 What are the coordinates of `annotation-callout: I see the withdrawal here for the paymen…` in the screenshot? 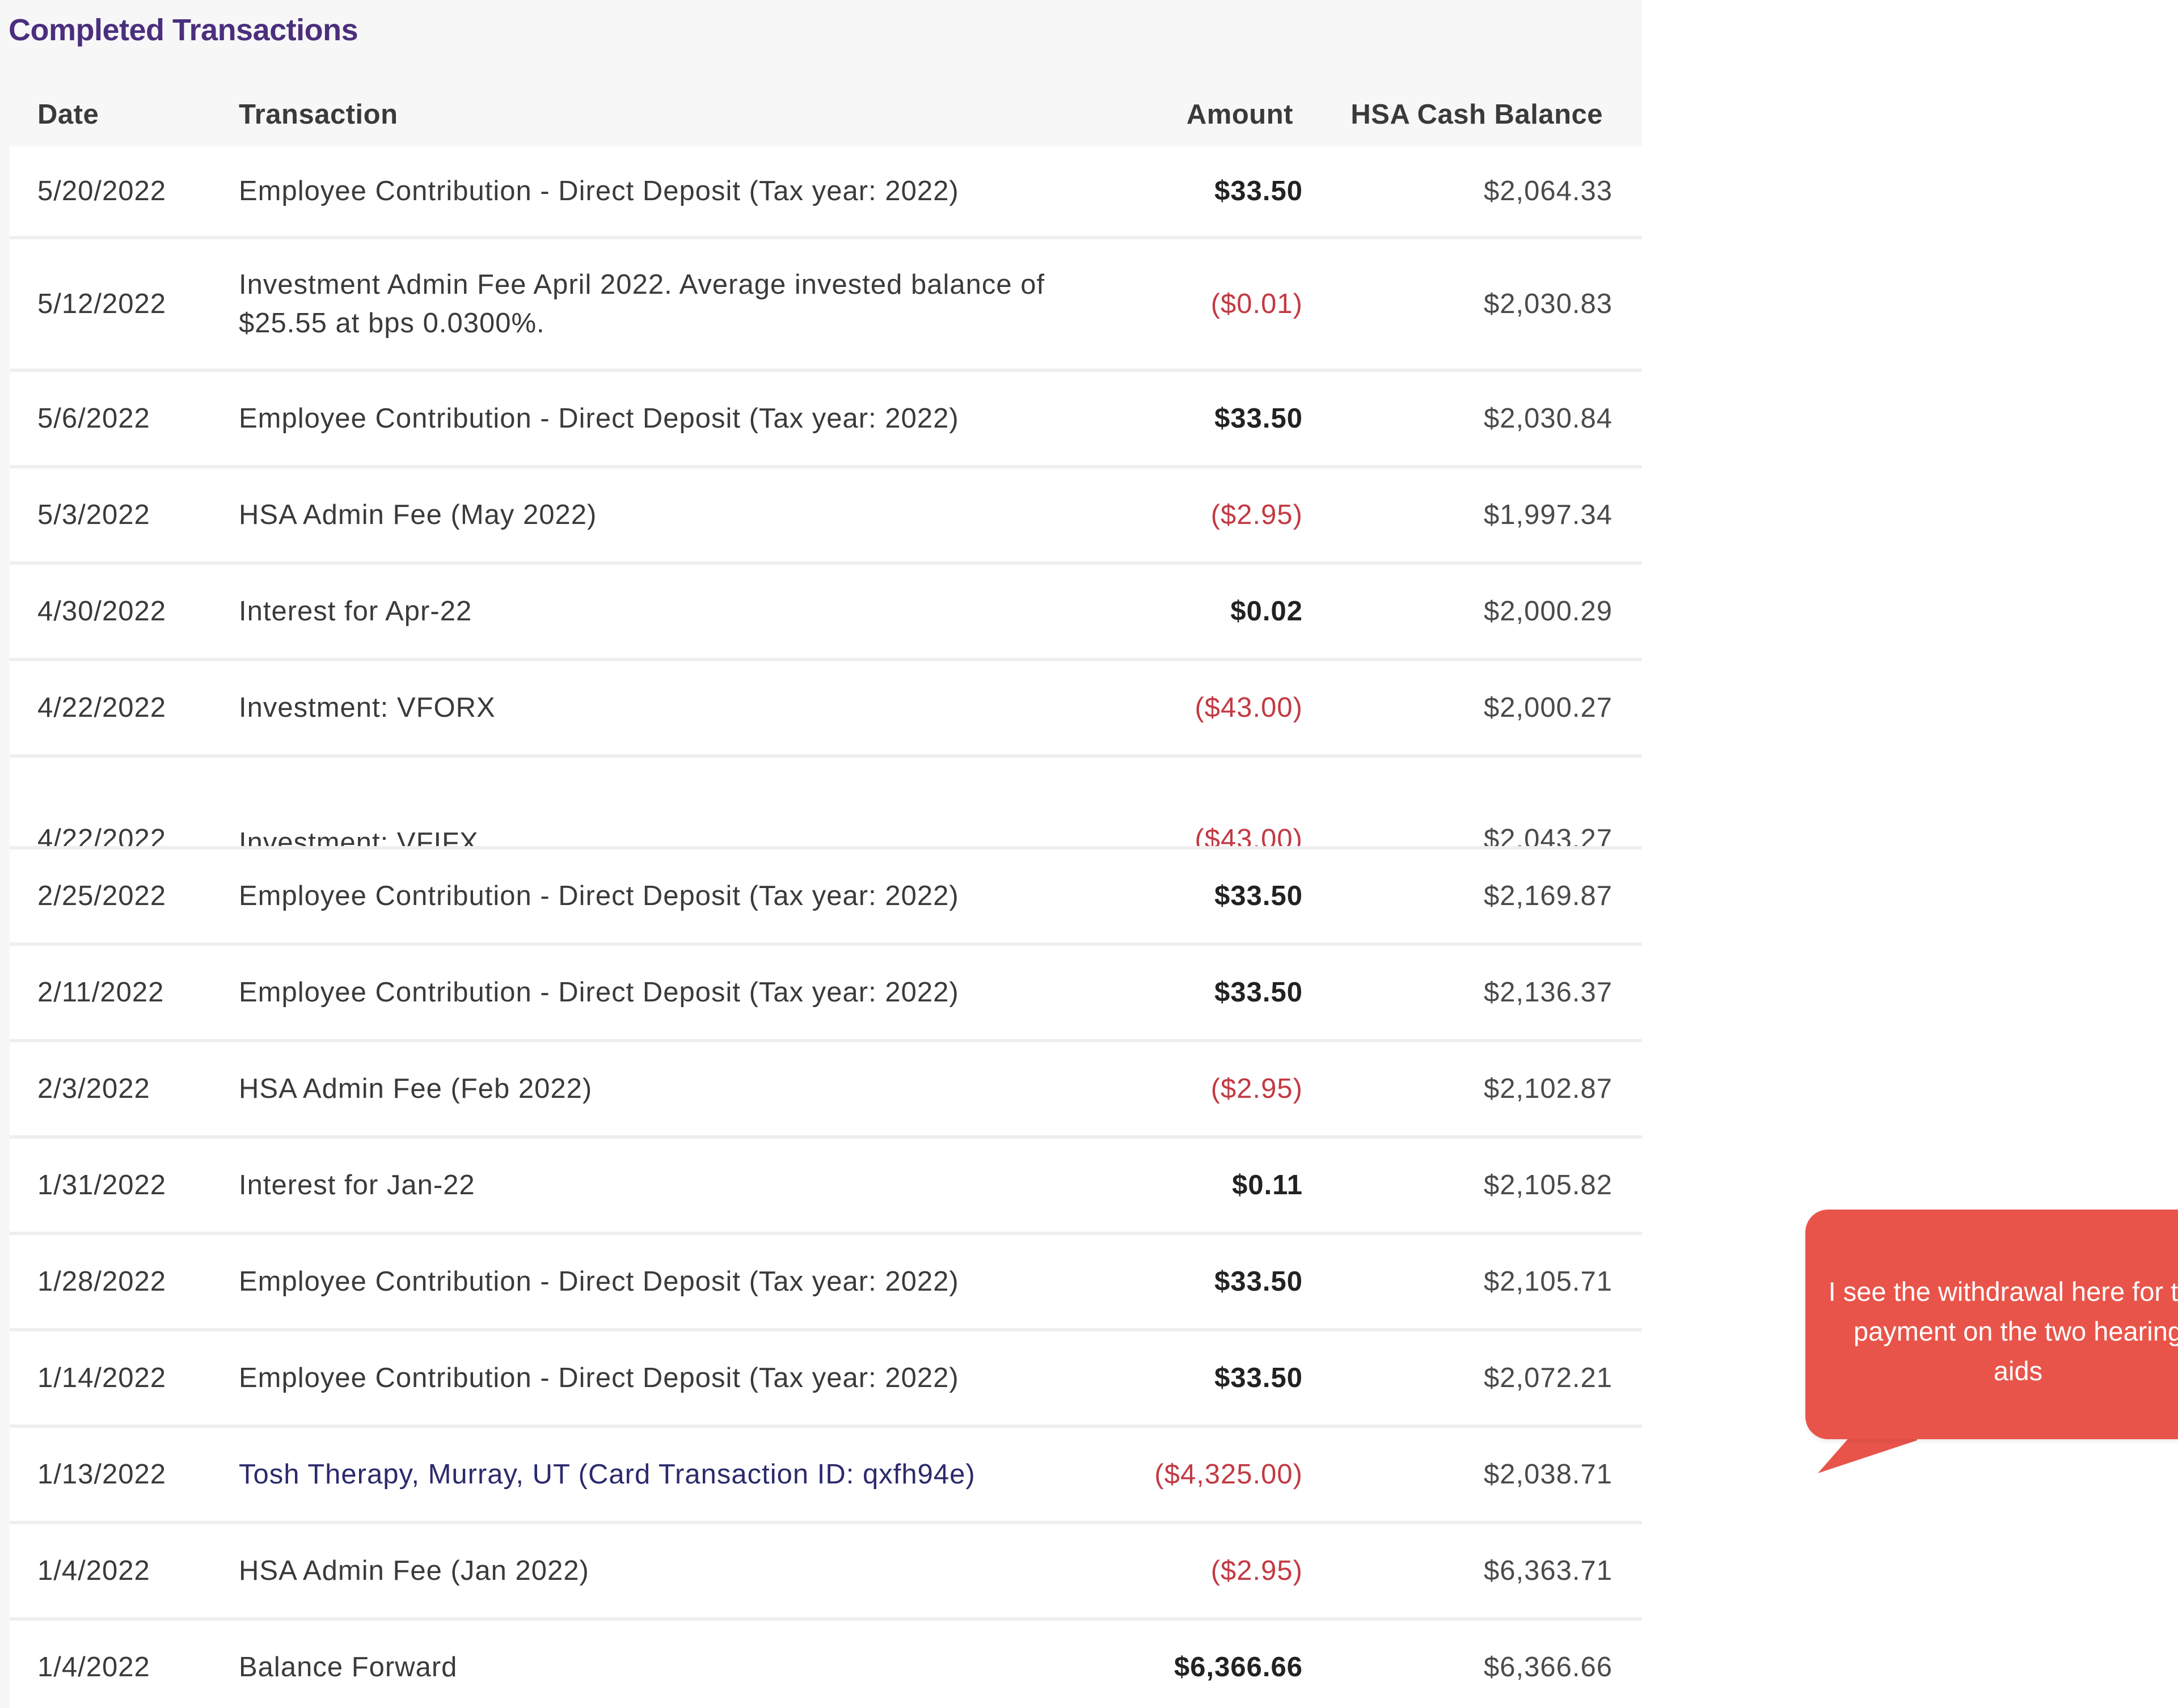 It's located at (1991, 1325).